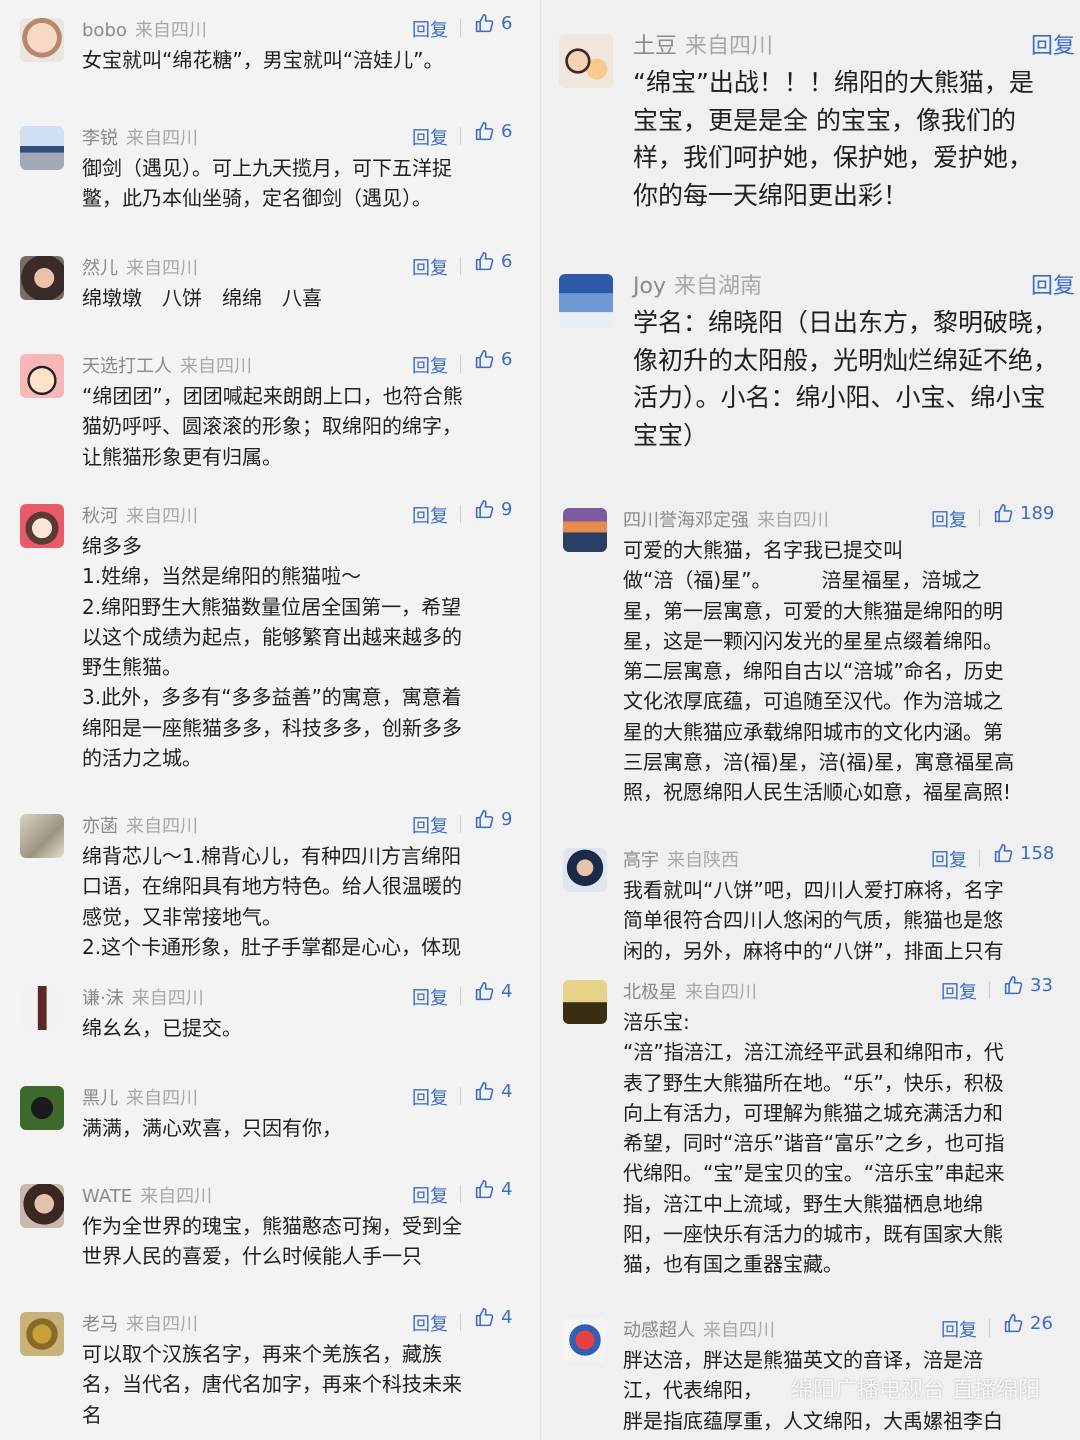  I want to click on comment-text: 御剑（遇见）。可上九天揽月，可下五洋捉 鳖，此乃本仙坐骑，定名御剑（遇见）。, so click(267, 183).